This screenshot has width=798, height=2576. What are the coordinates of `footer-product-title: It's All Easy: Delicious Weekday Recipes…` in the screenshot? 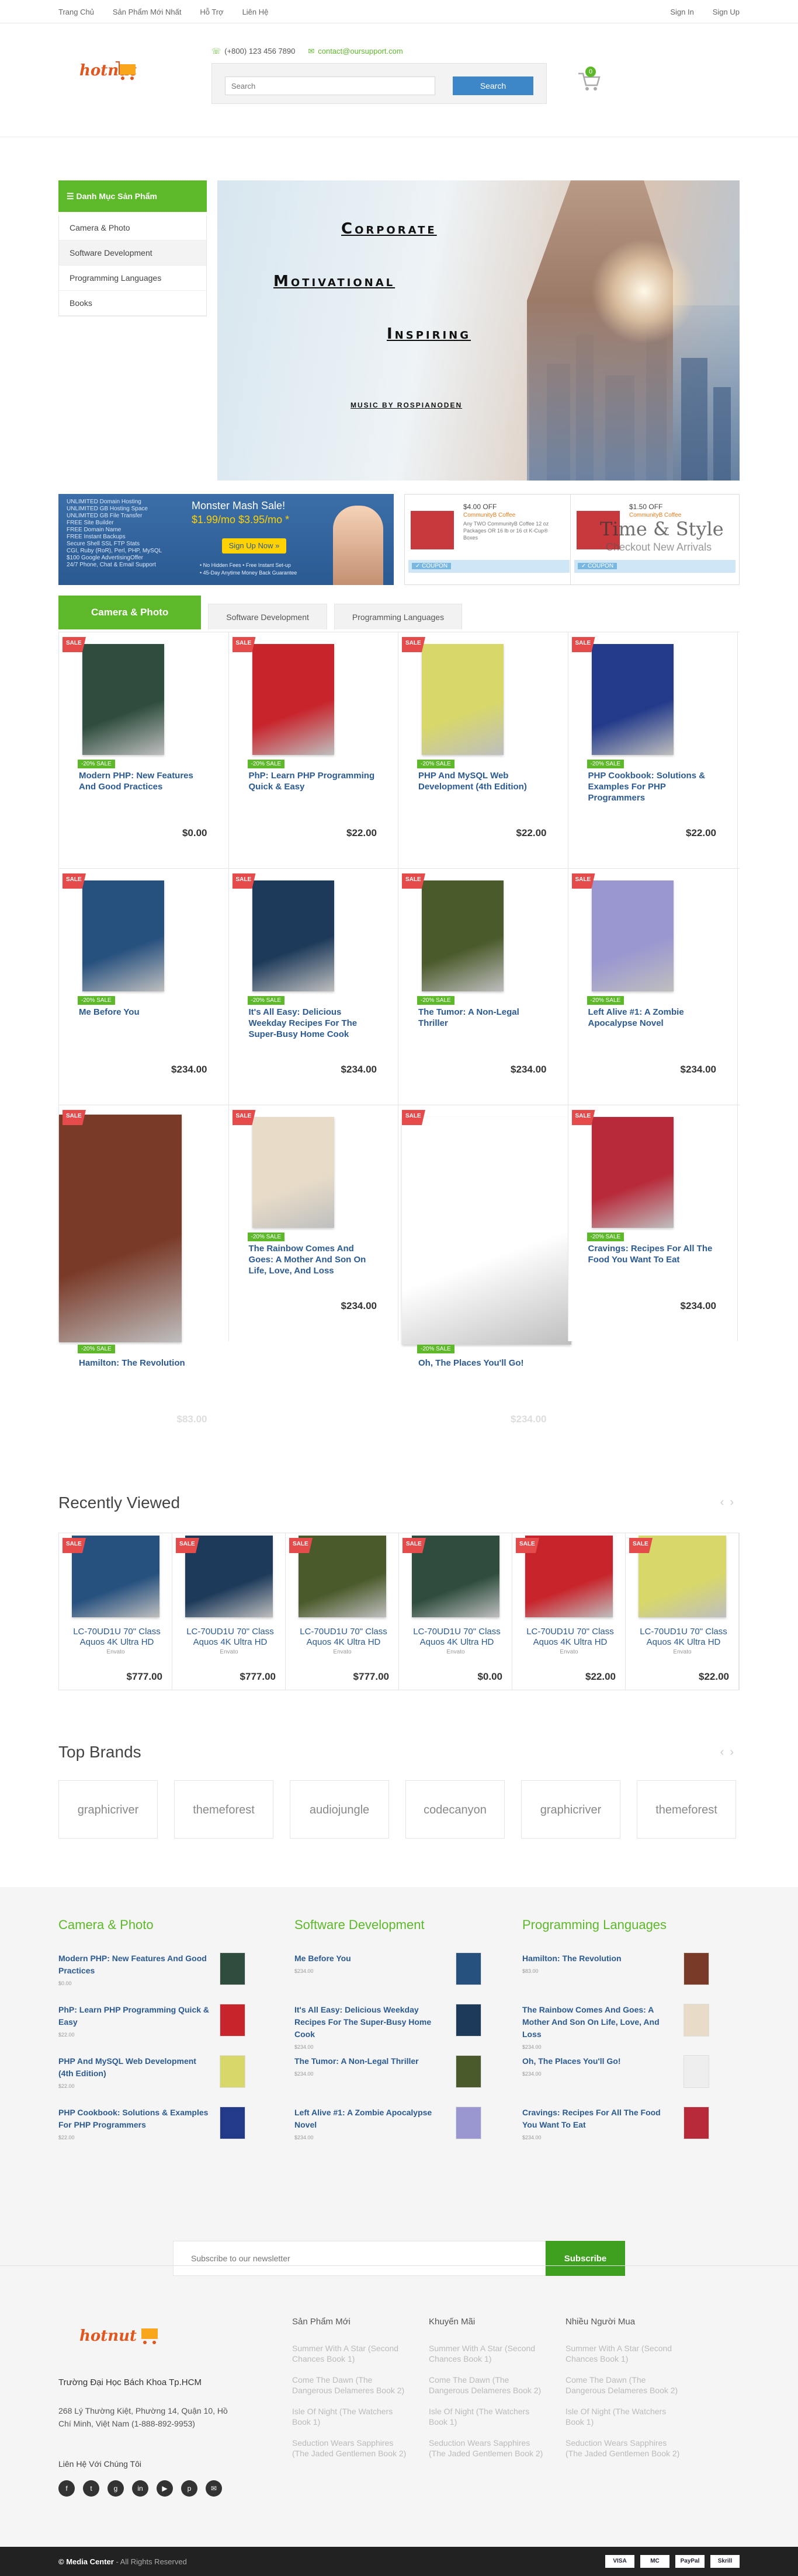 It's located at (370, 2022).